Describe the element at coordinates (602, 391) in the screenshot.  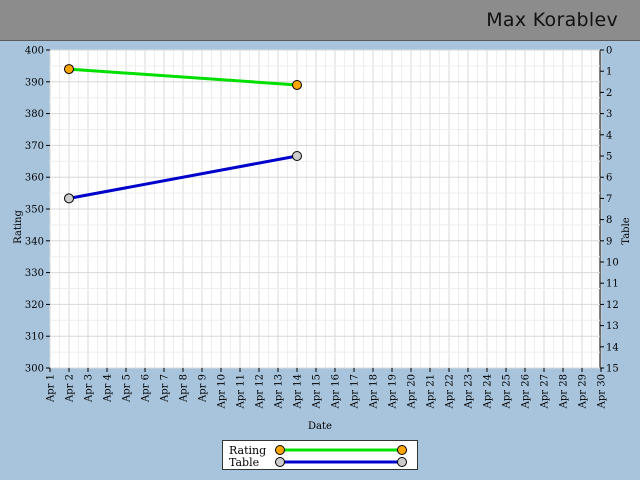
I see `x-tick-label: Apr 30` at that location.